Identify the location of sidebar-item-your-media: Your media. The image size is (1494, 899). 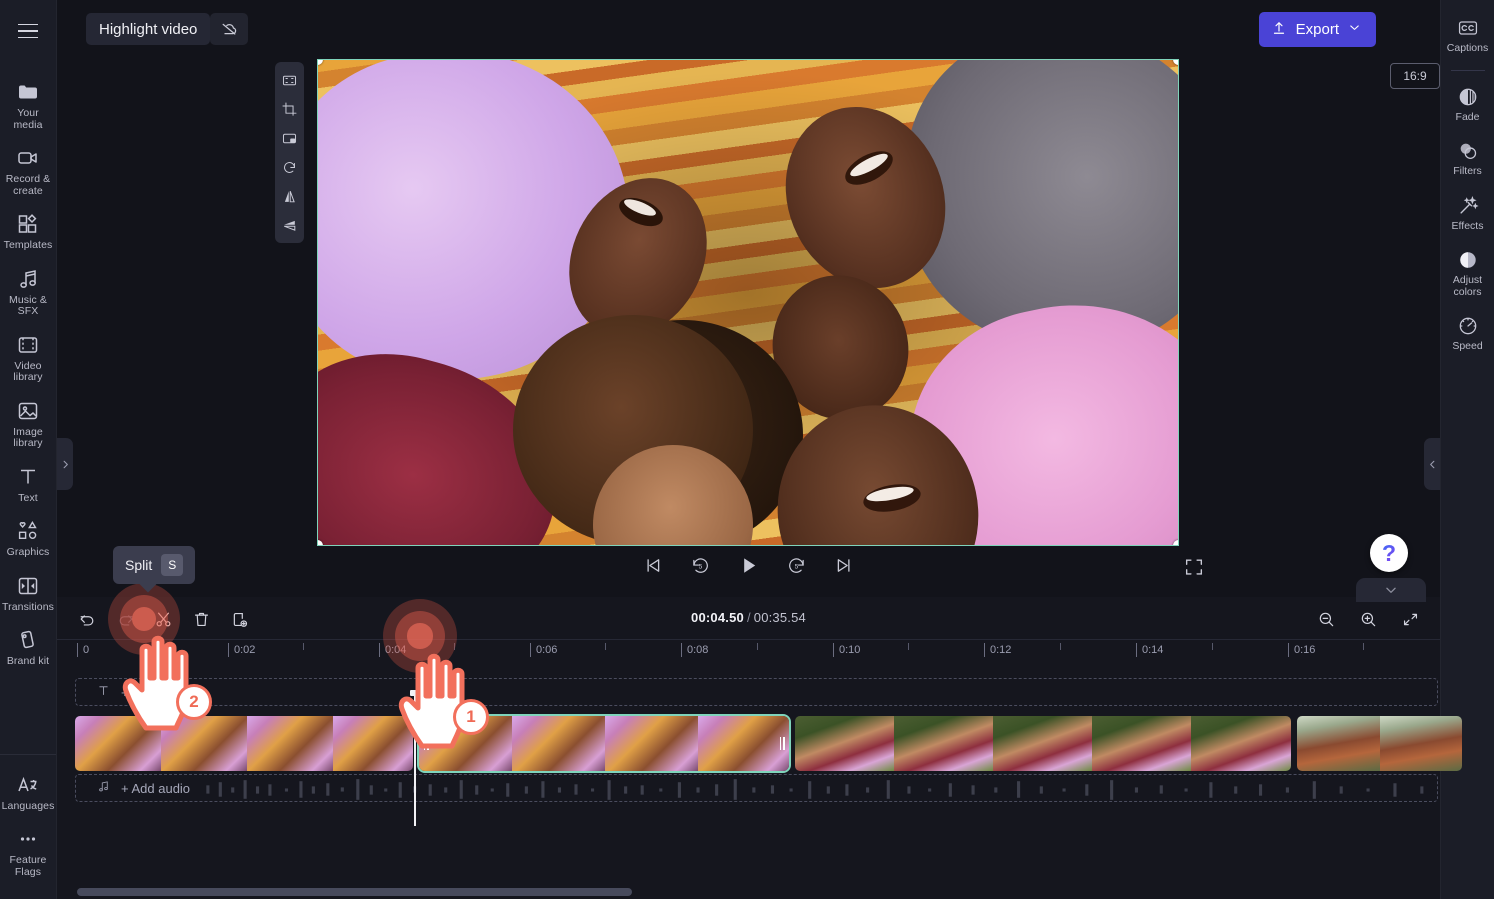
(28, 105).